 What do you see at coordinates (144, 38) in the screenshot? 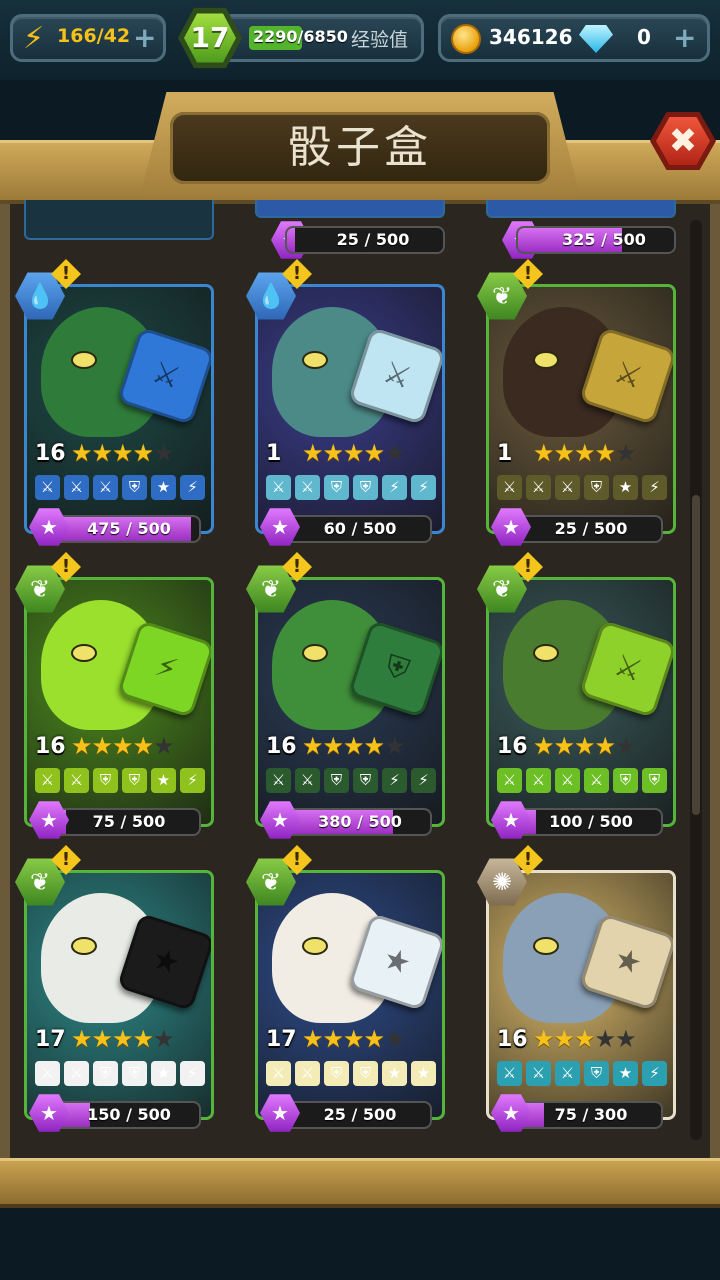
I see `add-energy-button: +` at bounding box center [144, 38].